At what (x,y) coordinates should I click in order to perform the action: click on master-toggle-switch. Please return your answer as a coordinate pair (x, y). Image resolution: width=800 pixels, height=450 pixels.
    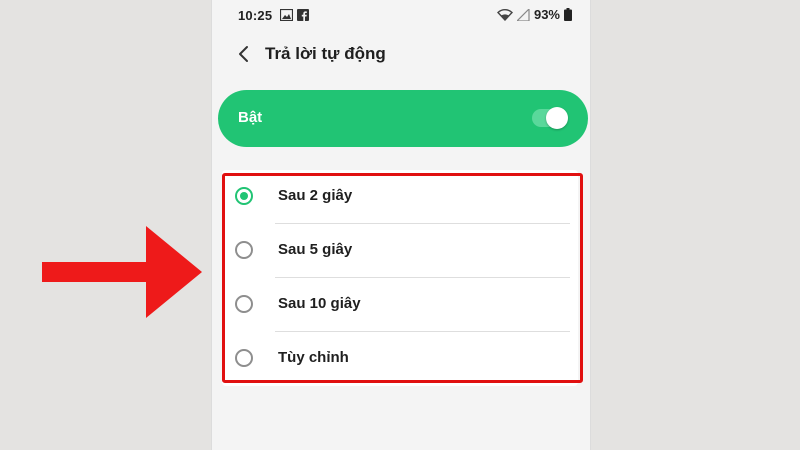
    Looking at the image, I should click on (550, 118).